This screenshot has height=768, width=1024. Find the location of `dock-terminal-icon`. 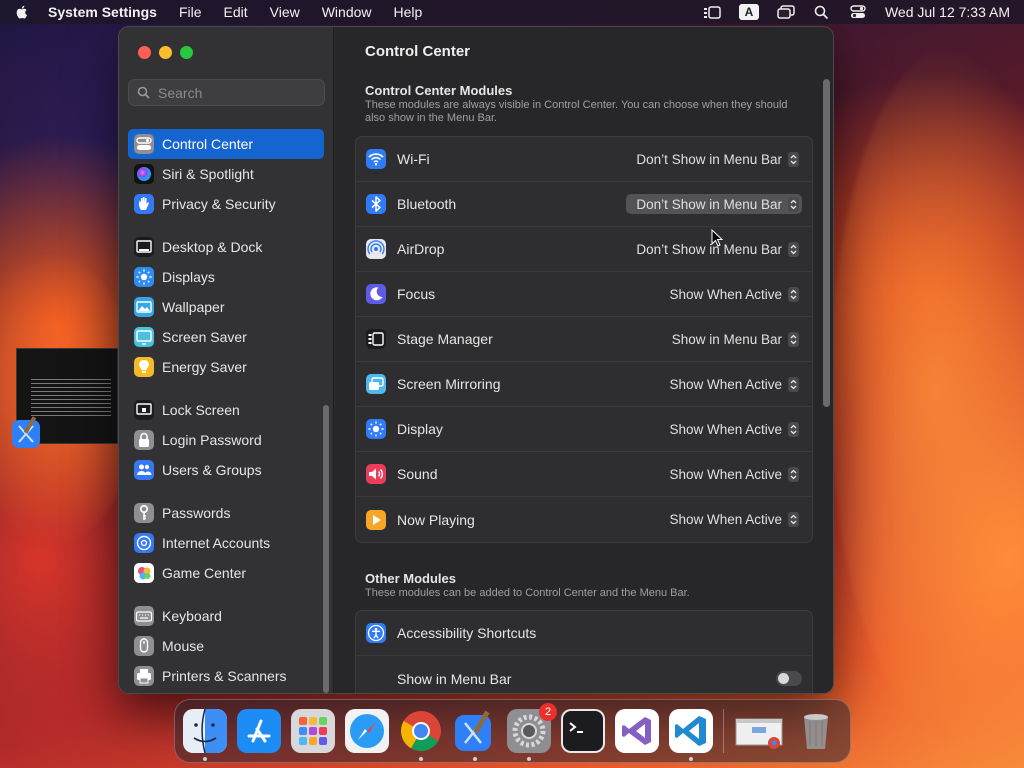

dock-terminal-icon is located at coordinates (583, 731).